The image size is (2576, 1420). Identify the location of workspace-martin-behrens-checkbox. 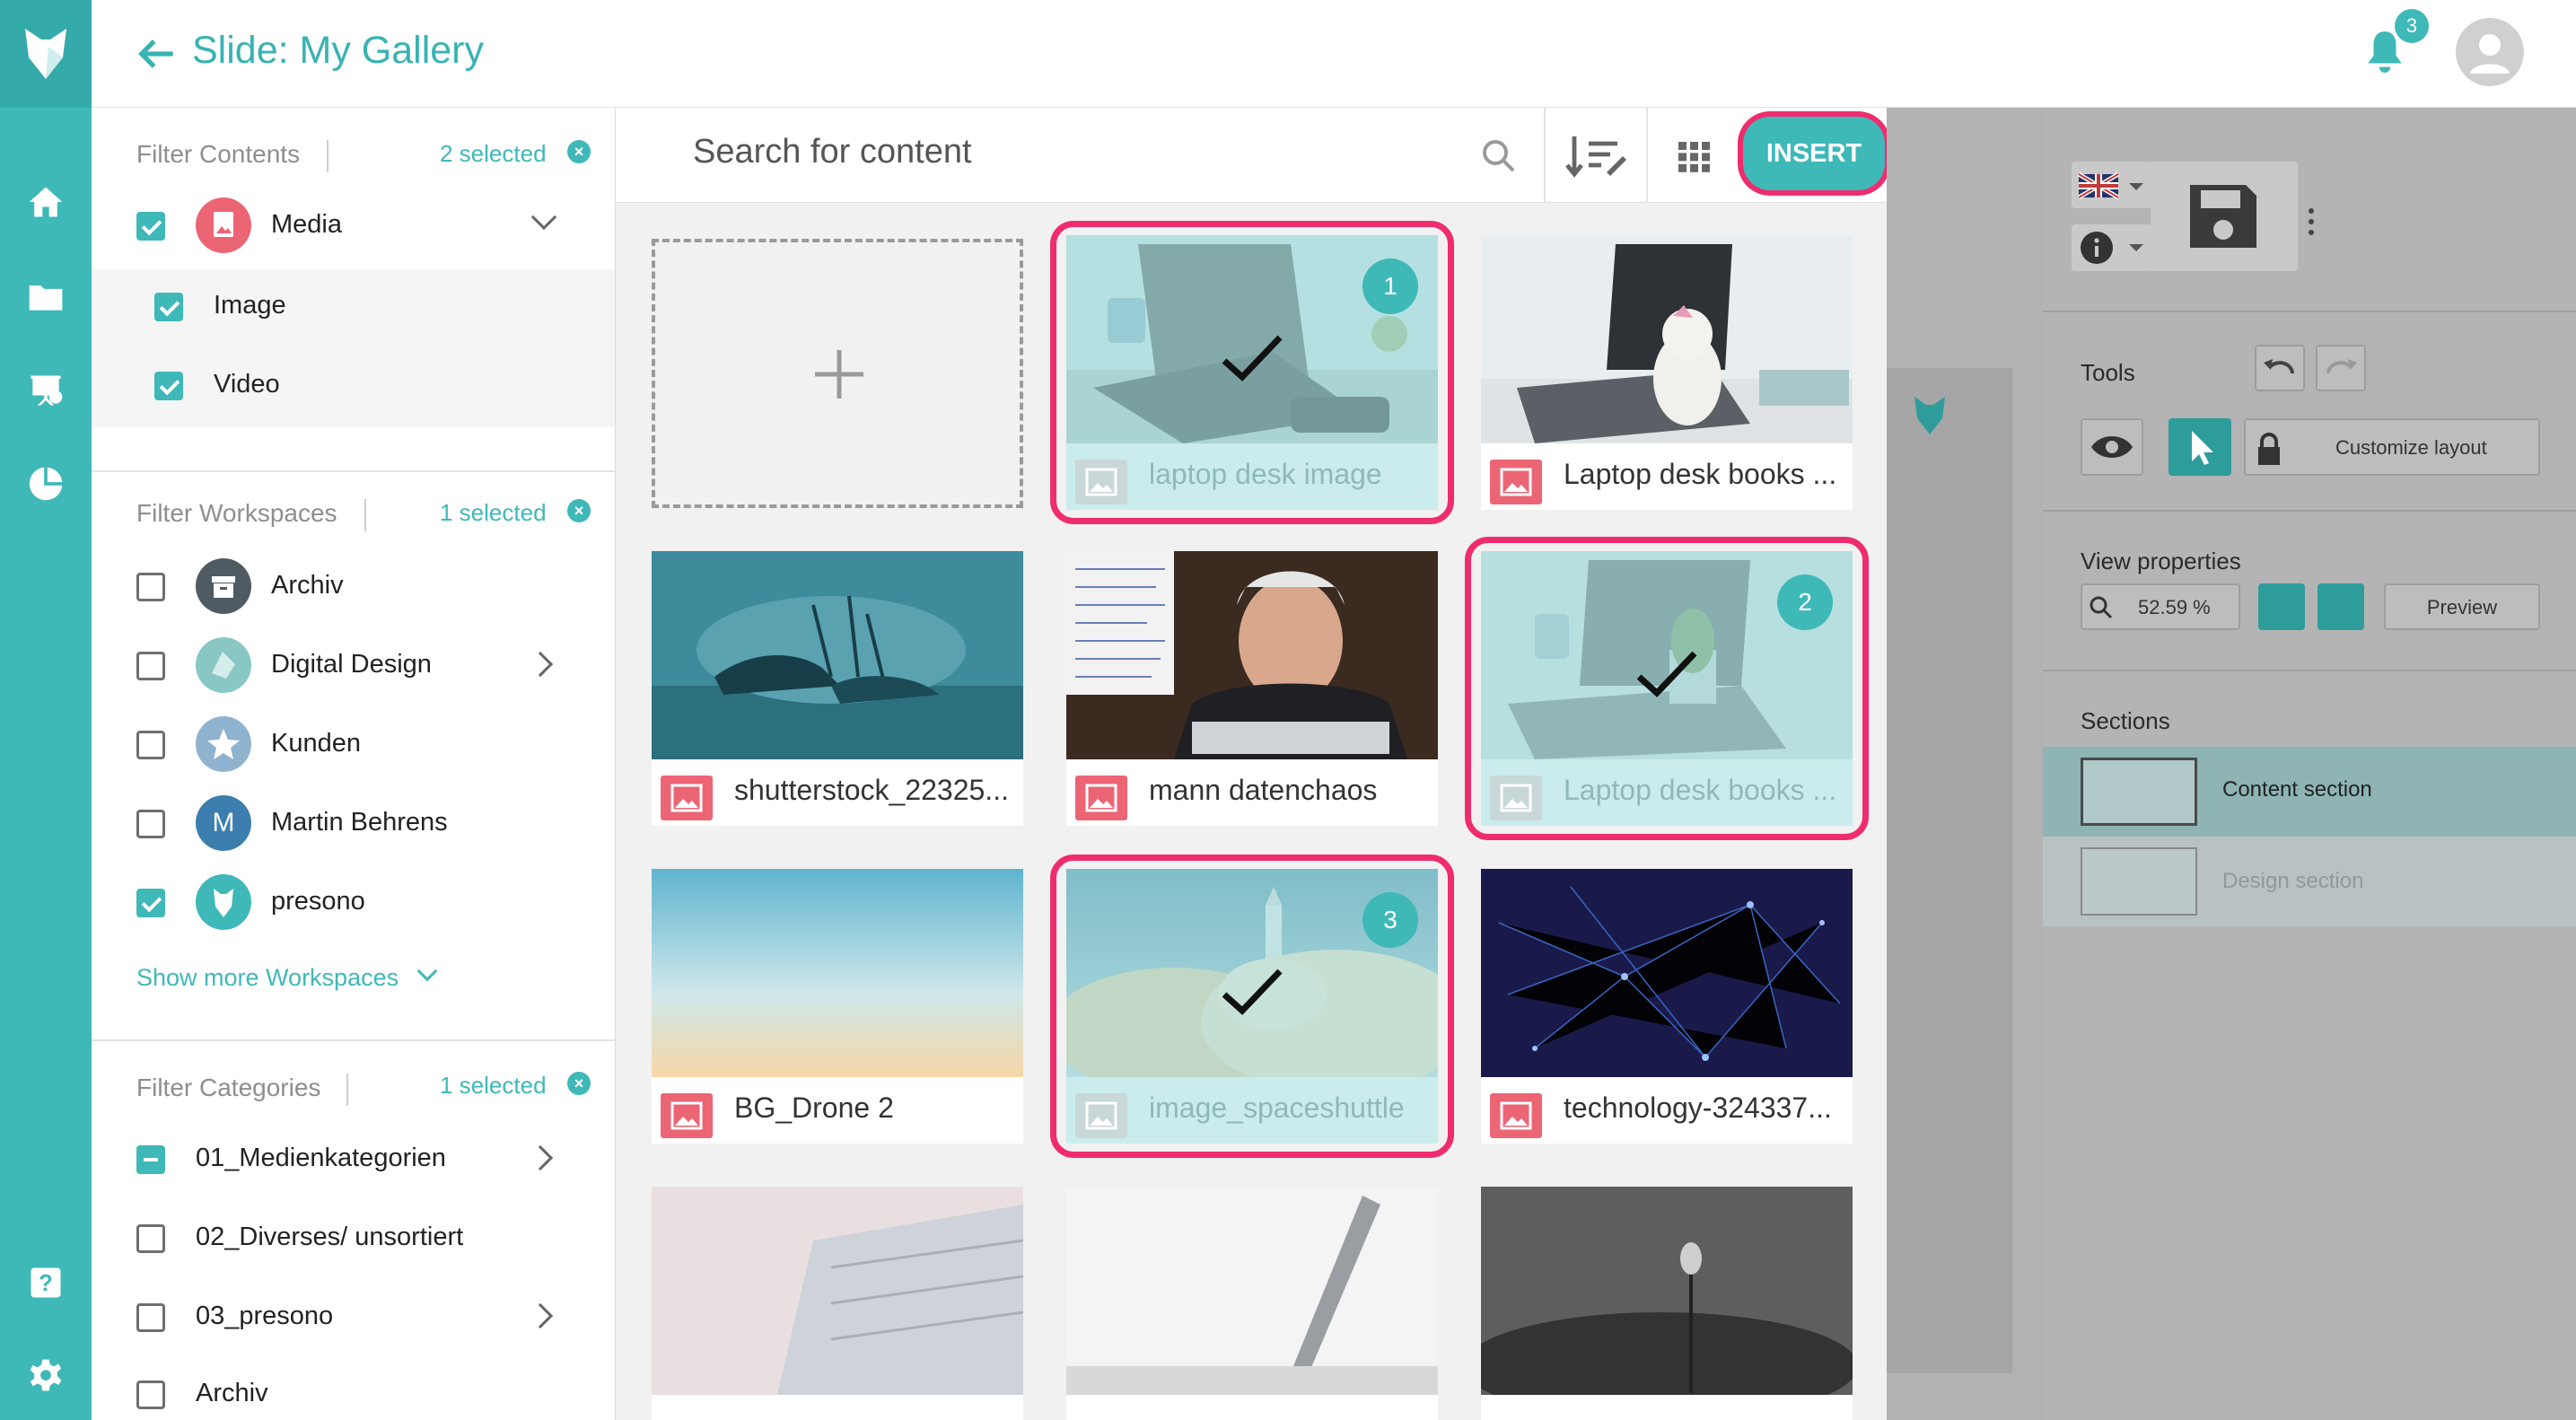
(150, 824).